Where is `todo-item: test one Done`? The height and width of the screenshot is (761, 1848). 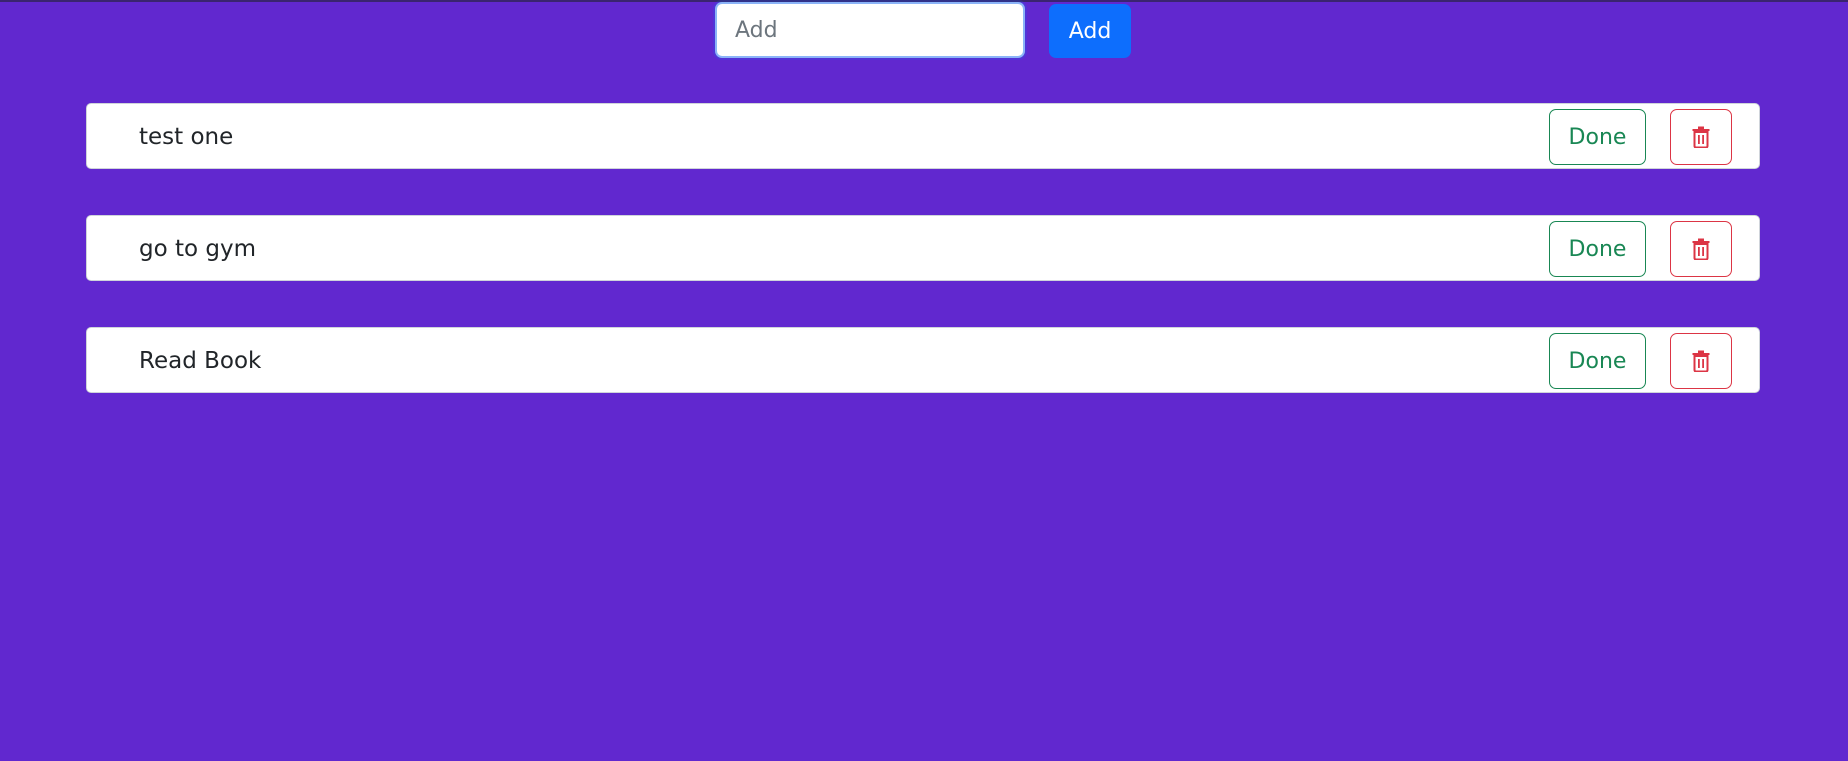
todo-item: test one Done is located at coordinates (923, 136).